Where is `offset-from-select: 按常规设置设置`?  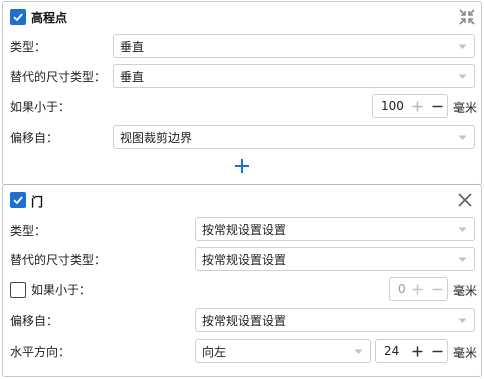
offset-from-select: 按常规设置设置 is located at coordinates (335, 320).